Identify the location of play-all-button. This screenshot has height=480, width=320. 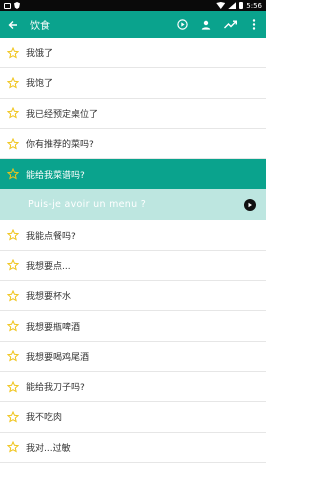
(182, 24).